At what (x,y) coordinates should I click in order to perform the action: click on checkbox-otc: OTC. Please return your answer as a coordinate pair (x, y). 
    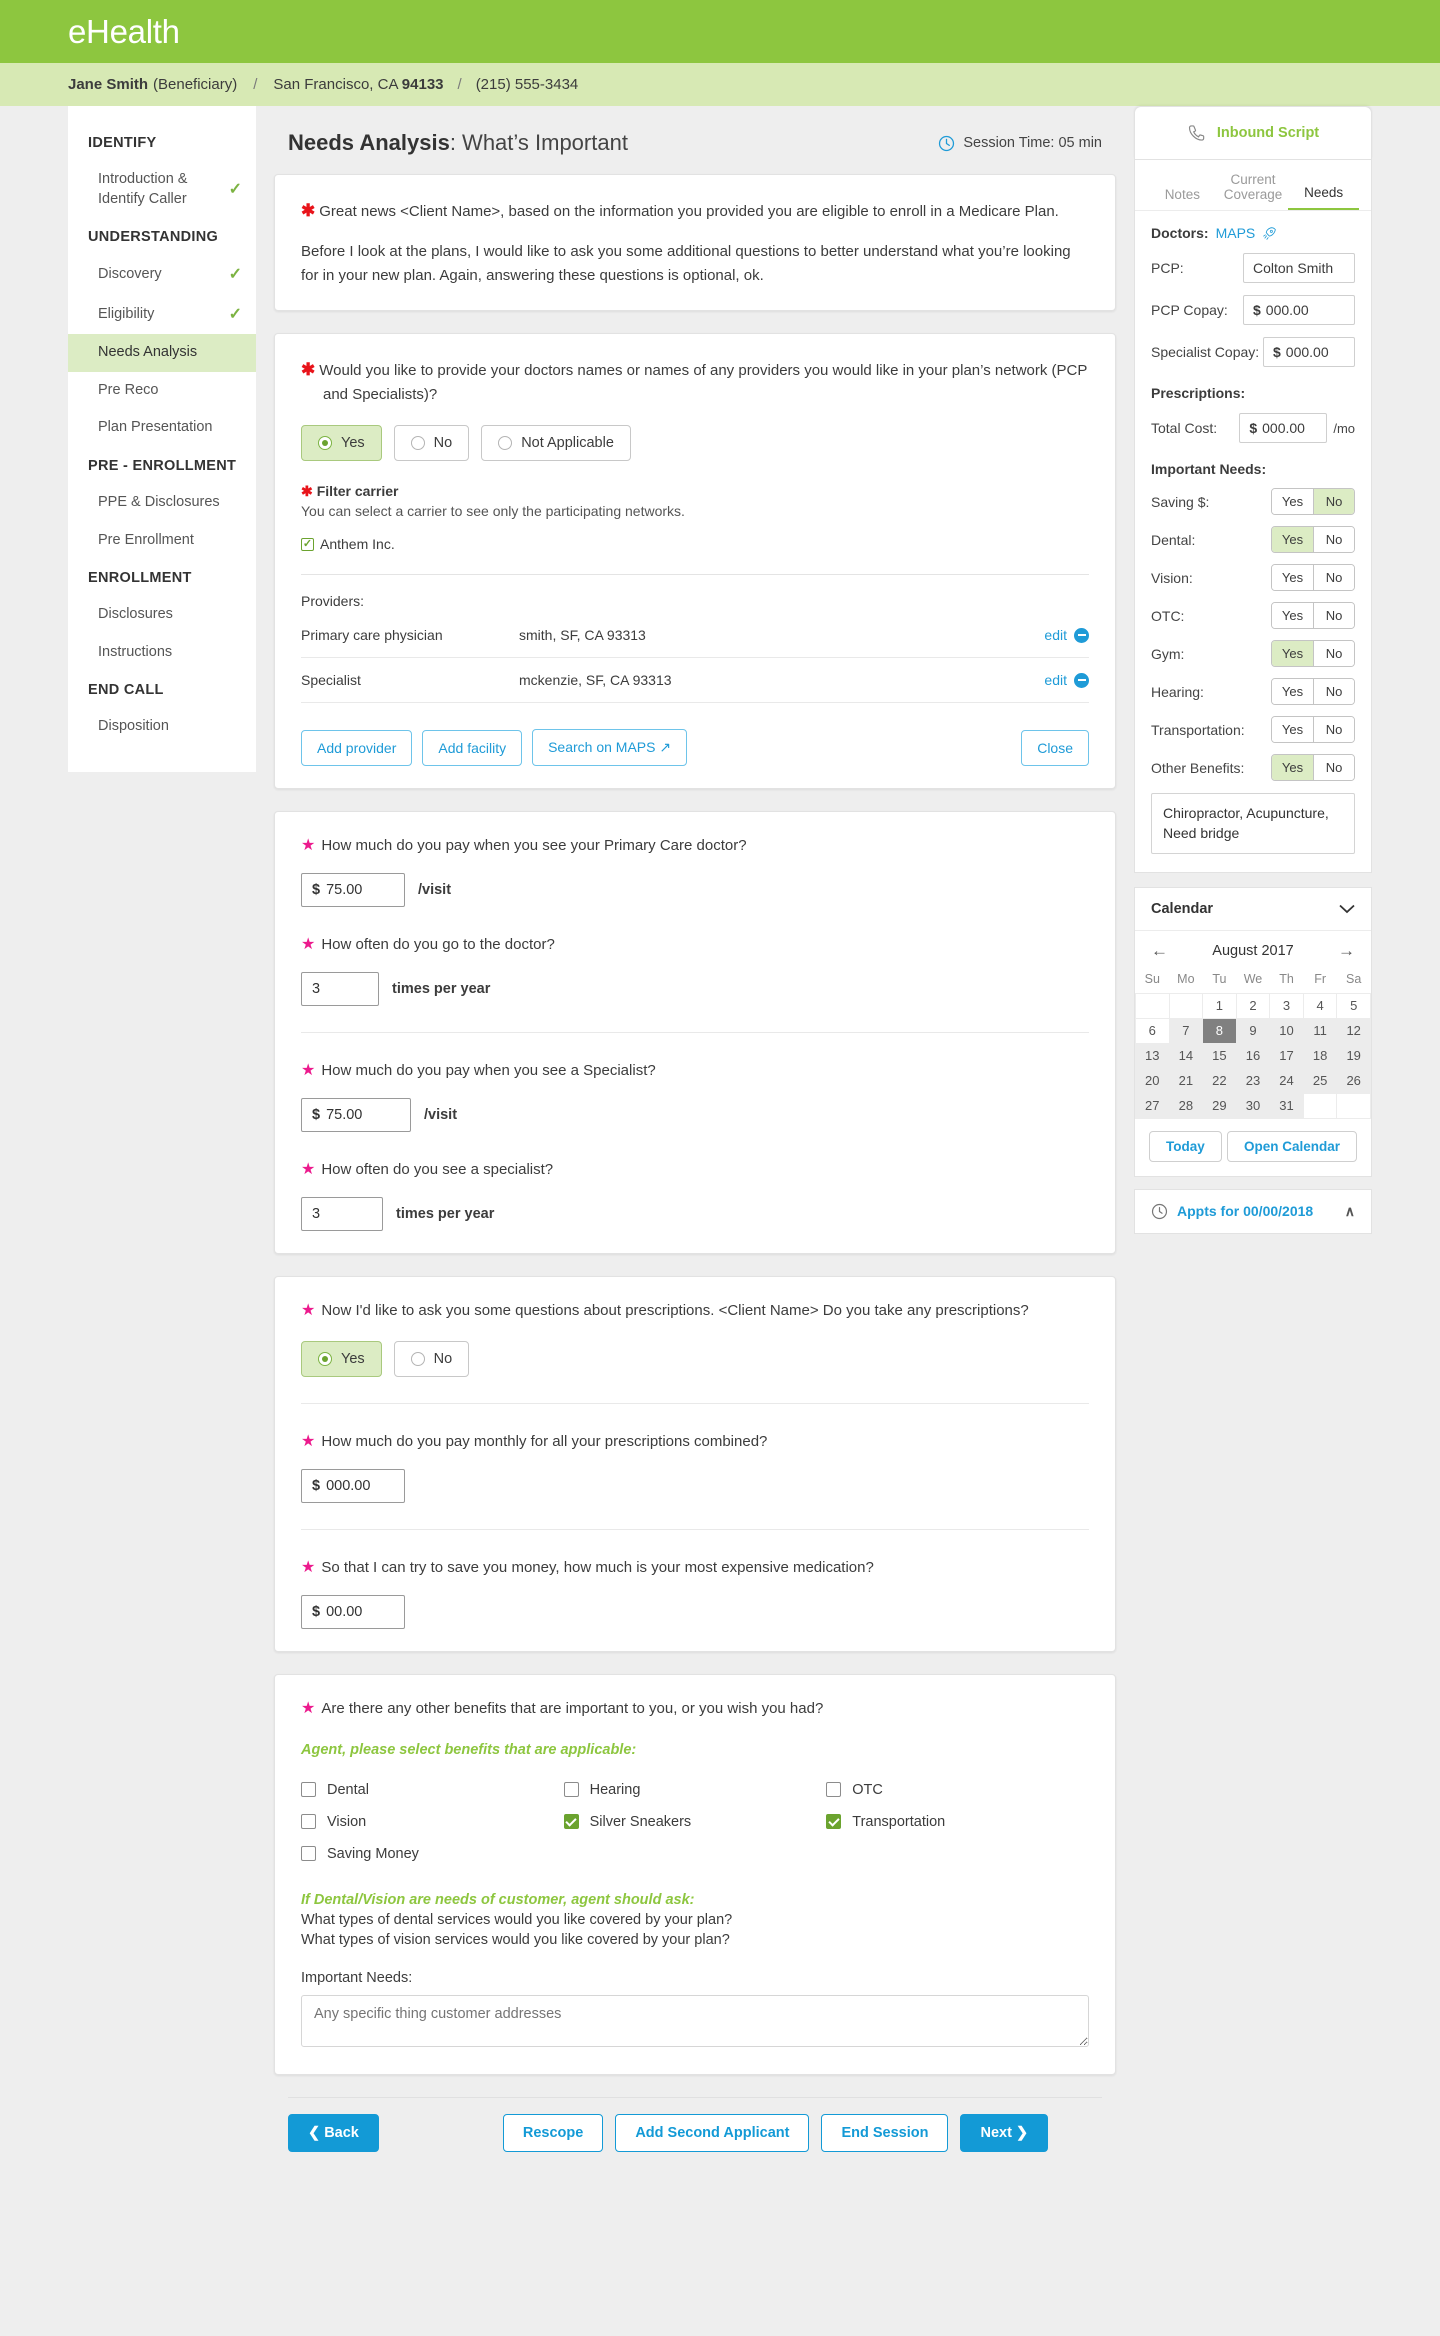
    Looking at the image, I should click on (957, 1790).